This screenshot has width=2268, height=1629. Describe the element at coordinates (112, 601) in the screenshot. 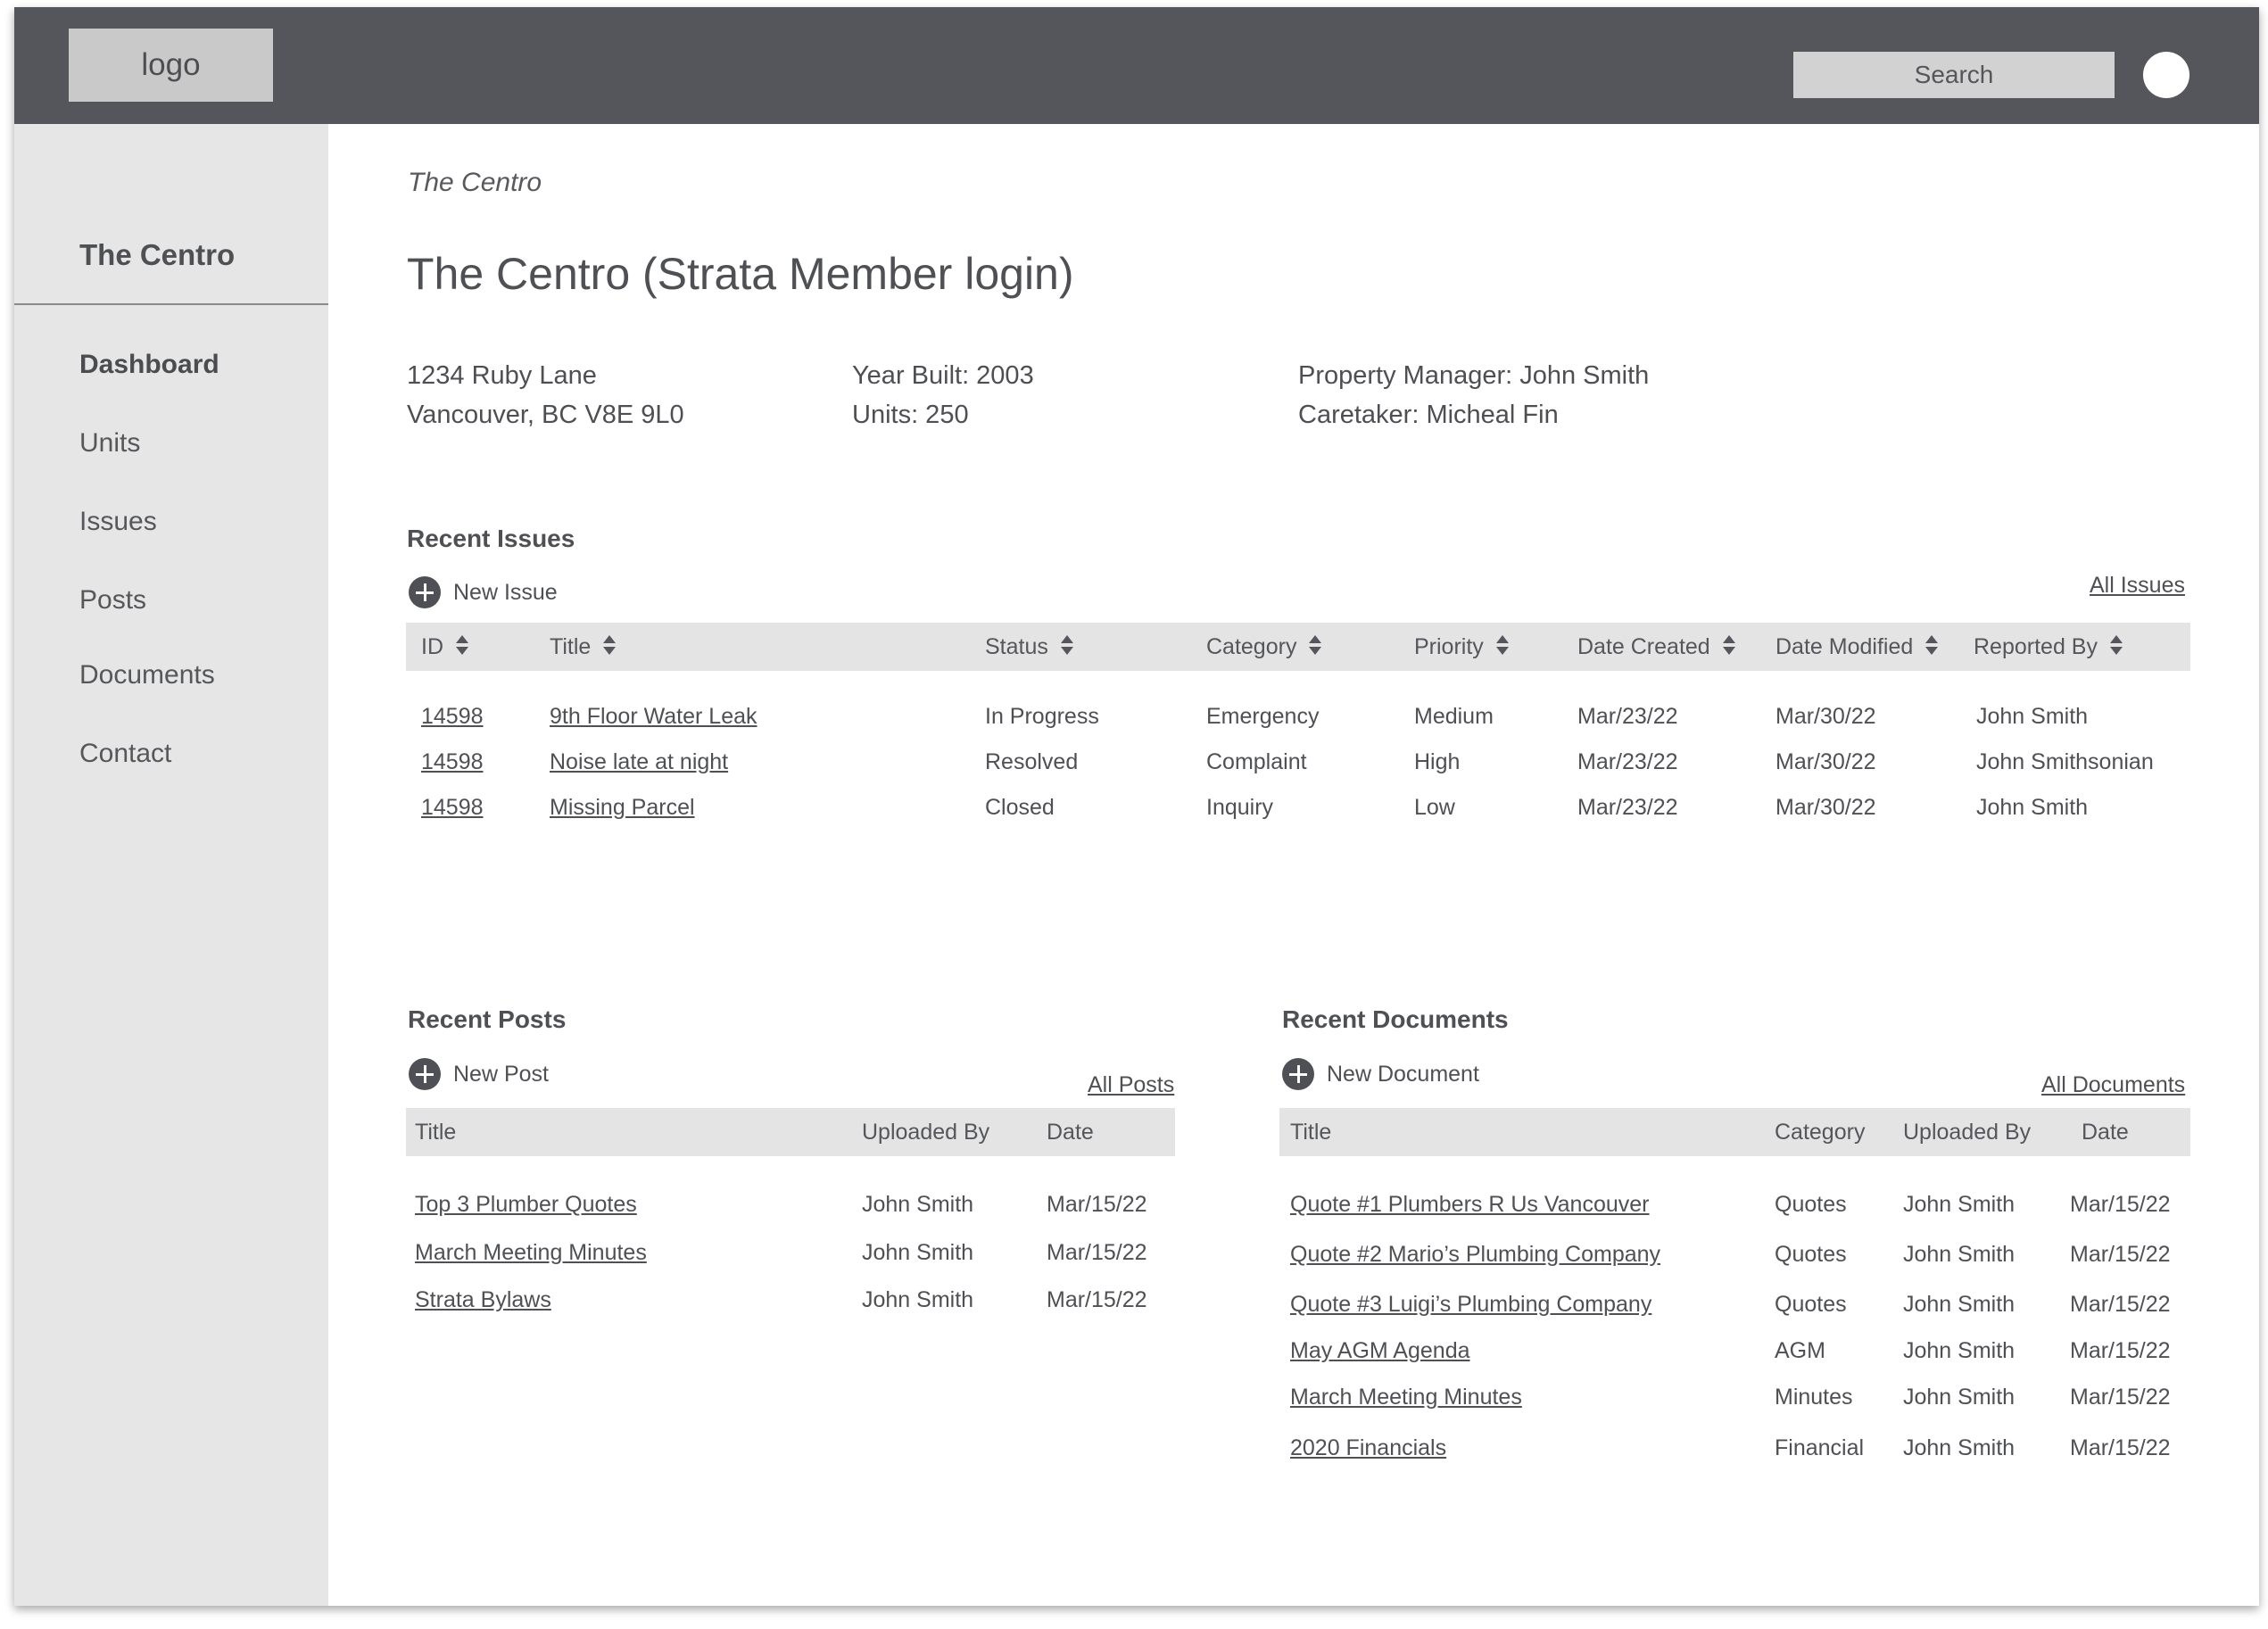

I see `sidebar-item-posts: Posts` at that location.